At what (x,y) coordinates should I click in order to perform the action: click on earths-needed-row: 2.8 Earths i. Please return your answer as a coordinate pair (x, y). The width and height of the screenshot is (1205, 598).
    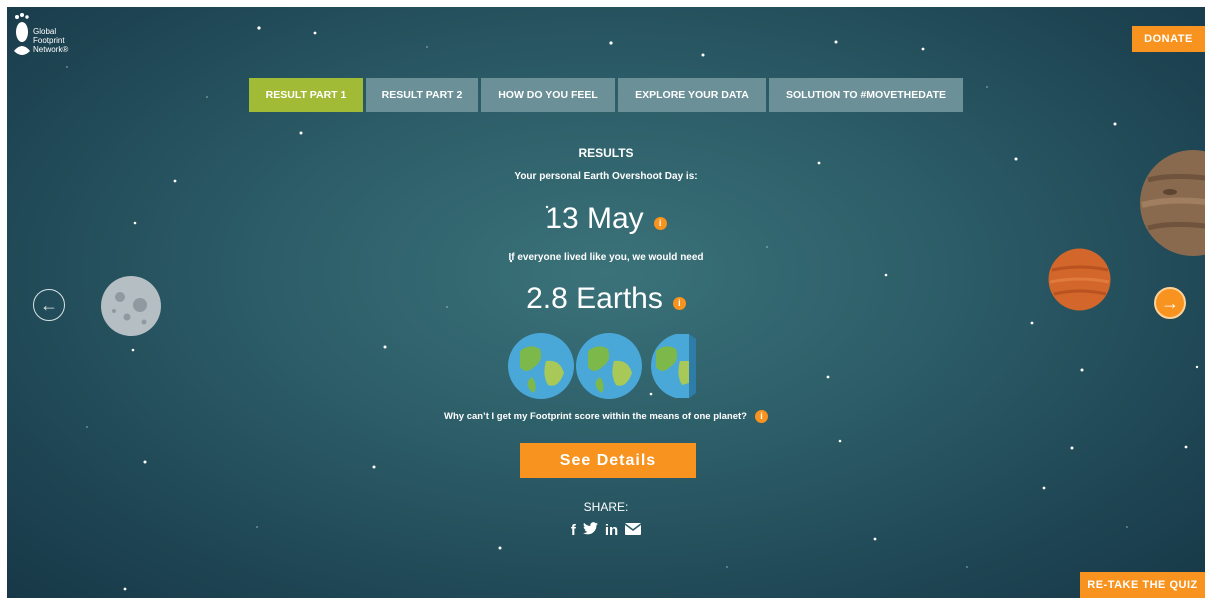
    Looking at the image, I should click on (606, 299).